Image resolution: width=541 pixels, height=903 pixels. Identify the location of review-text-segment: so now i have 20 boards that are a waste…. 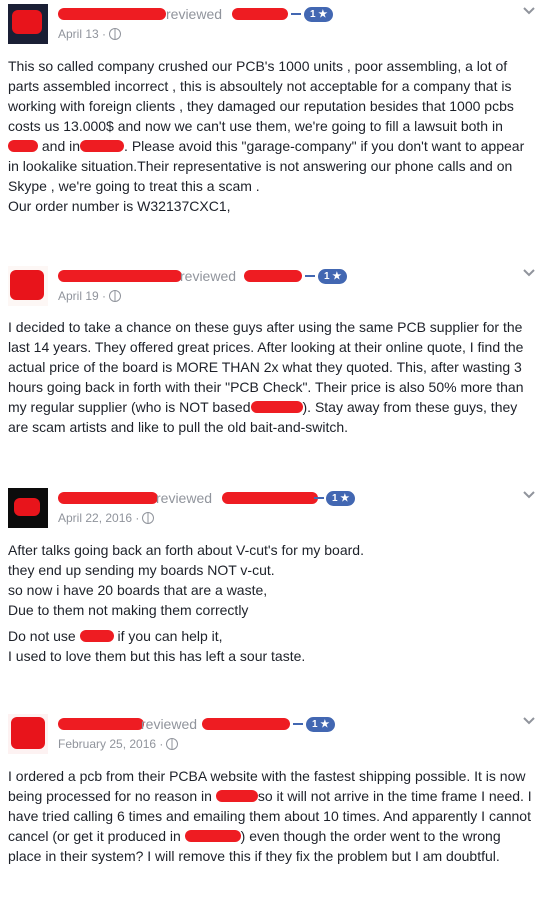
(138, 590).